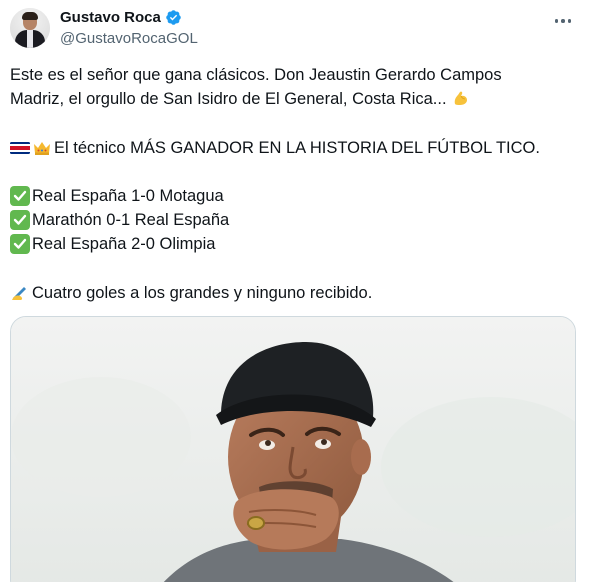  I want to click on verified-badge-icon, so click(173, 17).